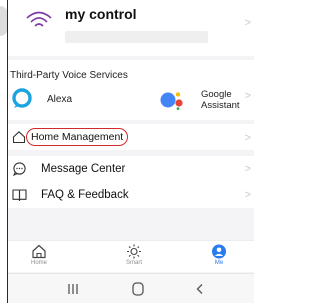  I want to click on google-assistant-label-line1: Google, so click(216, 94).